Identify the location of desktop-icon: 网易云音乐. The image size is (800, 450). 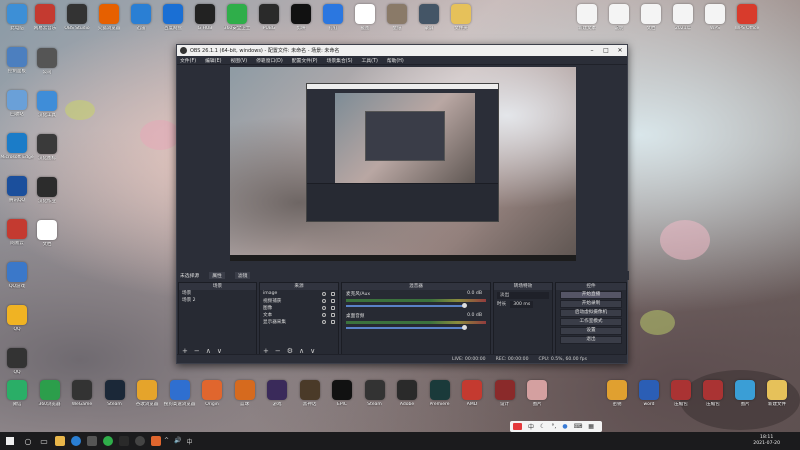
(45, 17).